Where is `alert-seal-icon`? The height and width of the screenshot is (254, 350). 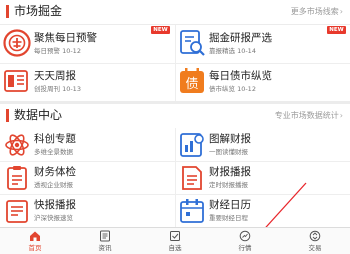
alert-seal-icon is located at coordinates (17, 43).